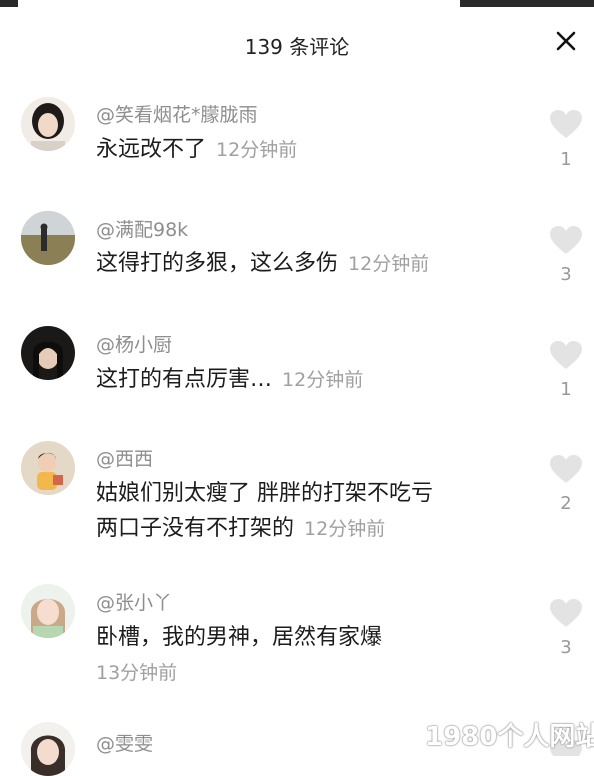 Image resolution: width=594 pixels, height=776 pixels. I want to click on like-count: 2, so click(566, 503).